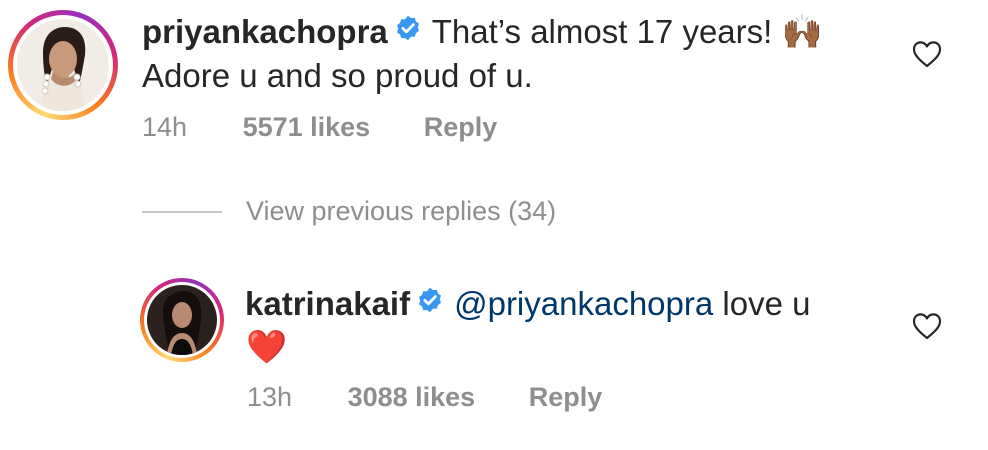 This screenshot has width=988, height=450. I want to click on likes-count: 3088 likes, so click(412, 397).